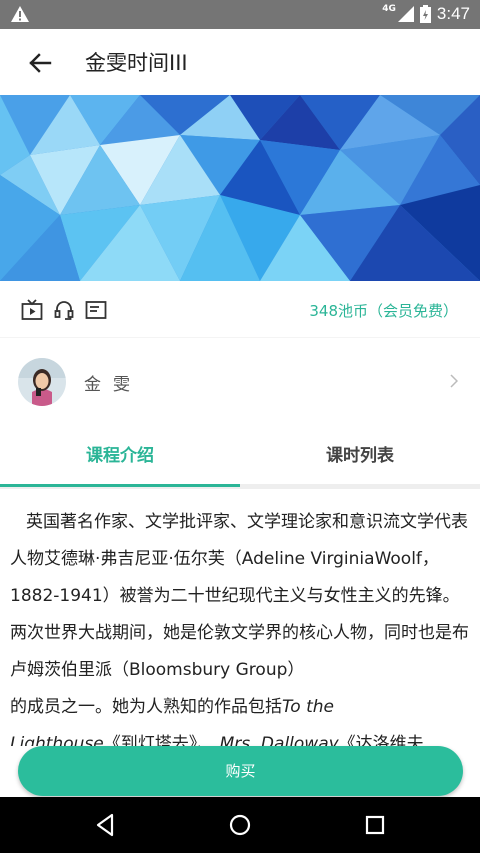 Image resolution: width=480 pixels, height=853 pixels. I want to click on chevron-right-icon, so click(454, 381).